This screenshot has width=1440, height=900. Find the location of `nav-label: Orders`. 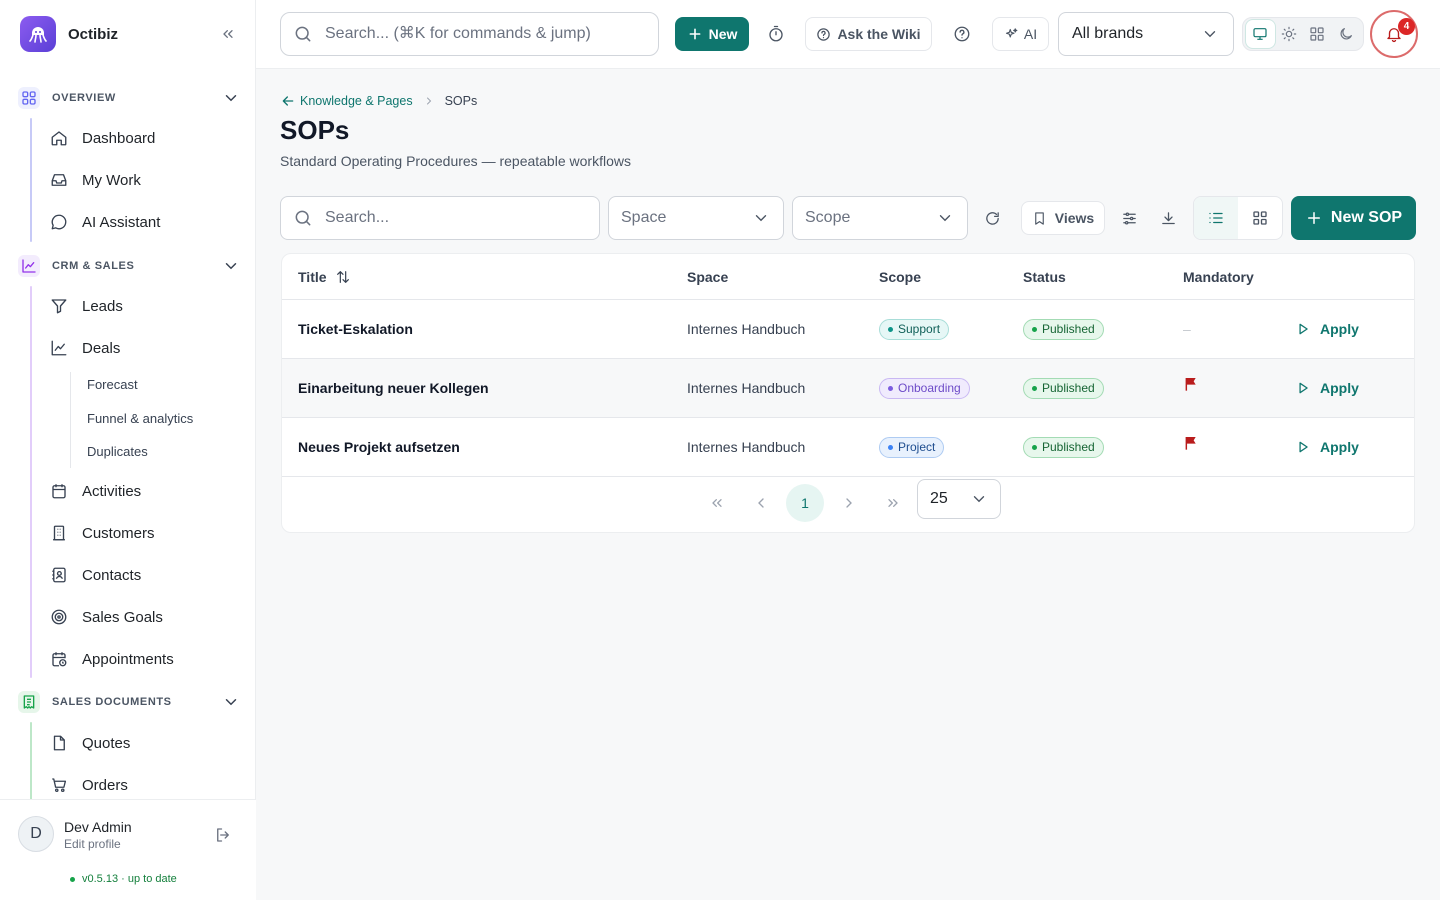

nav-label: Orders is located at coordinates (105, 785).